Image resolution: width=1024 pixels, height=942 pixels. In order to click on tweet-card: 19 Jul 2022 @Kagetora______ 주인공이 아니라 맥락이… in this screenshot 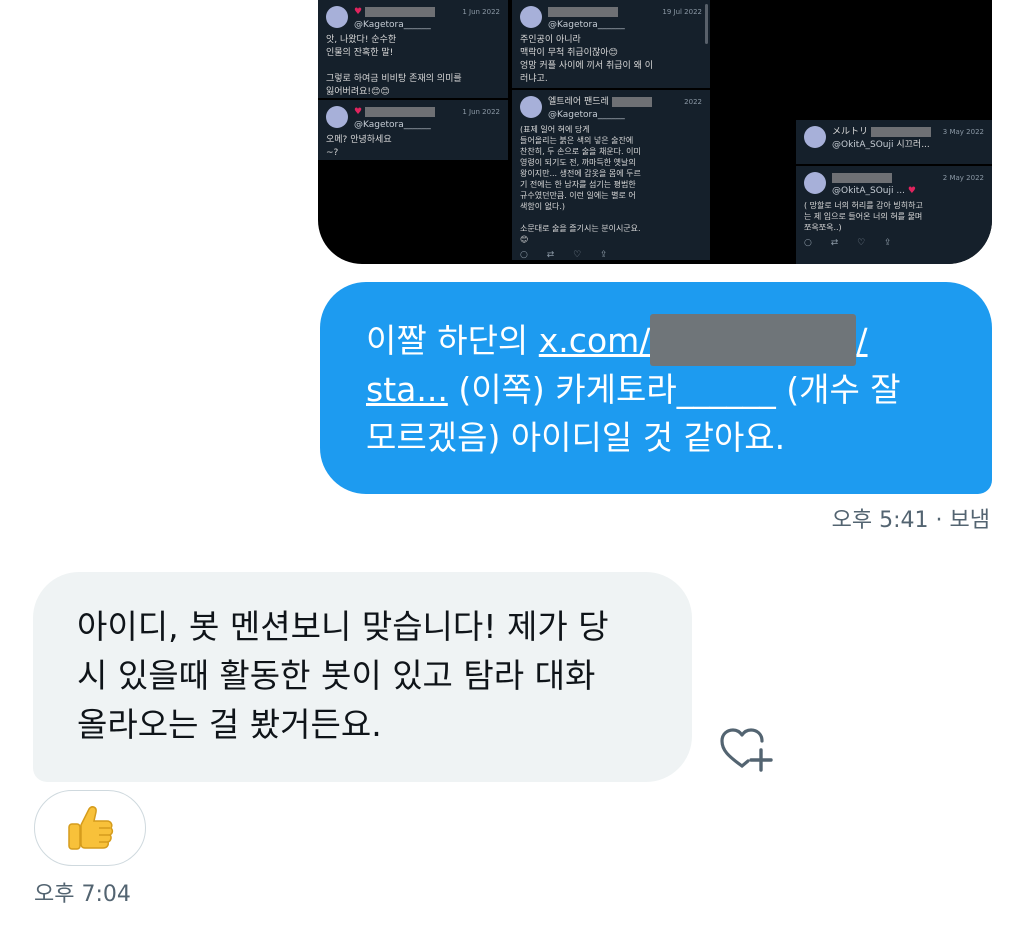, I will do `click(611, 50)`.